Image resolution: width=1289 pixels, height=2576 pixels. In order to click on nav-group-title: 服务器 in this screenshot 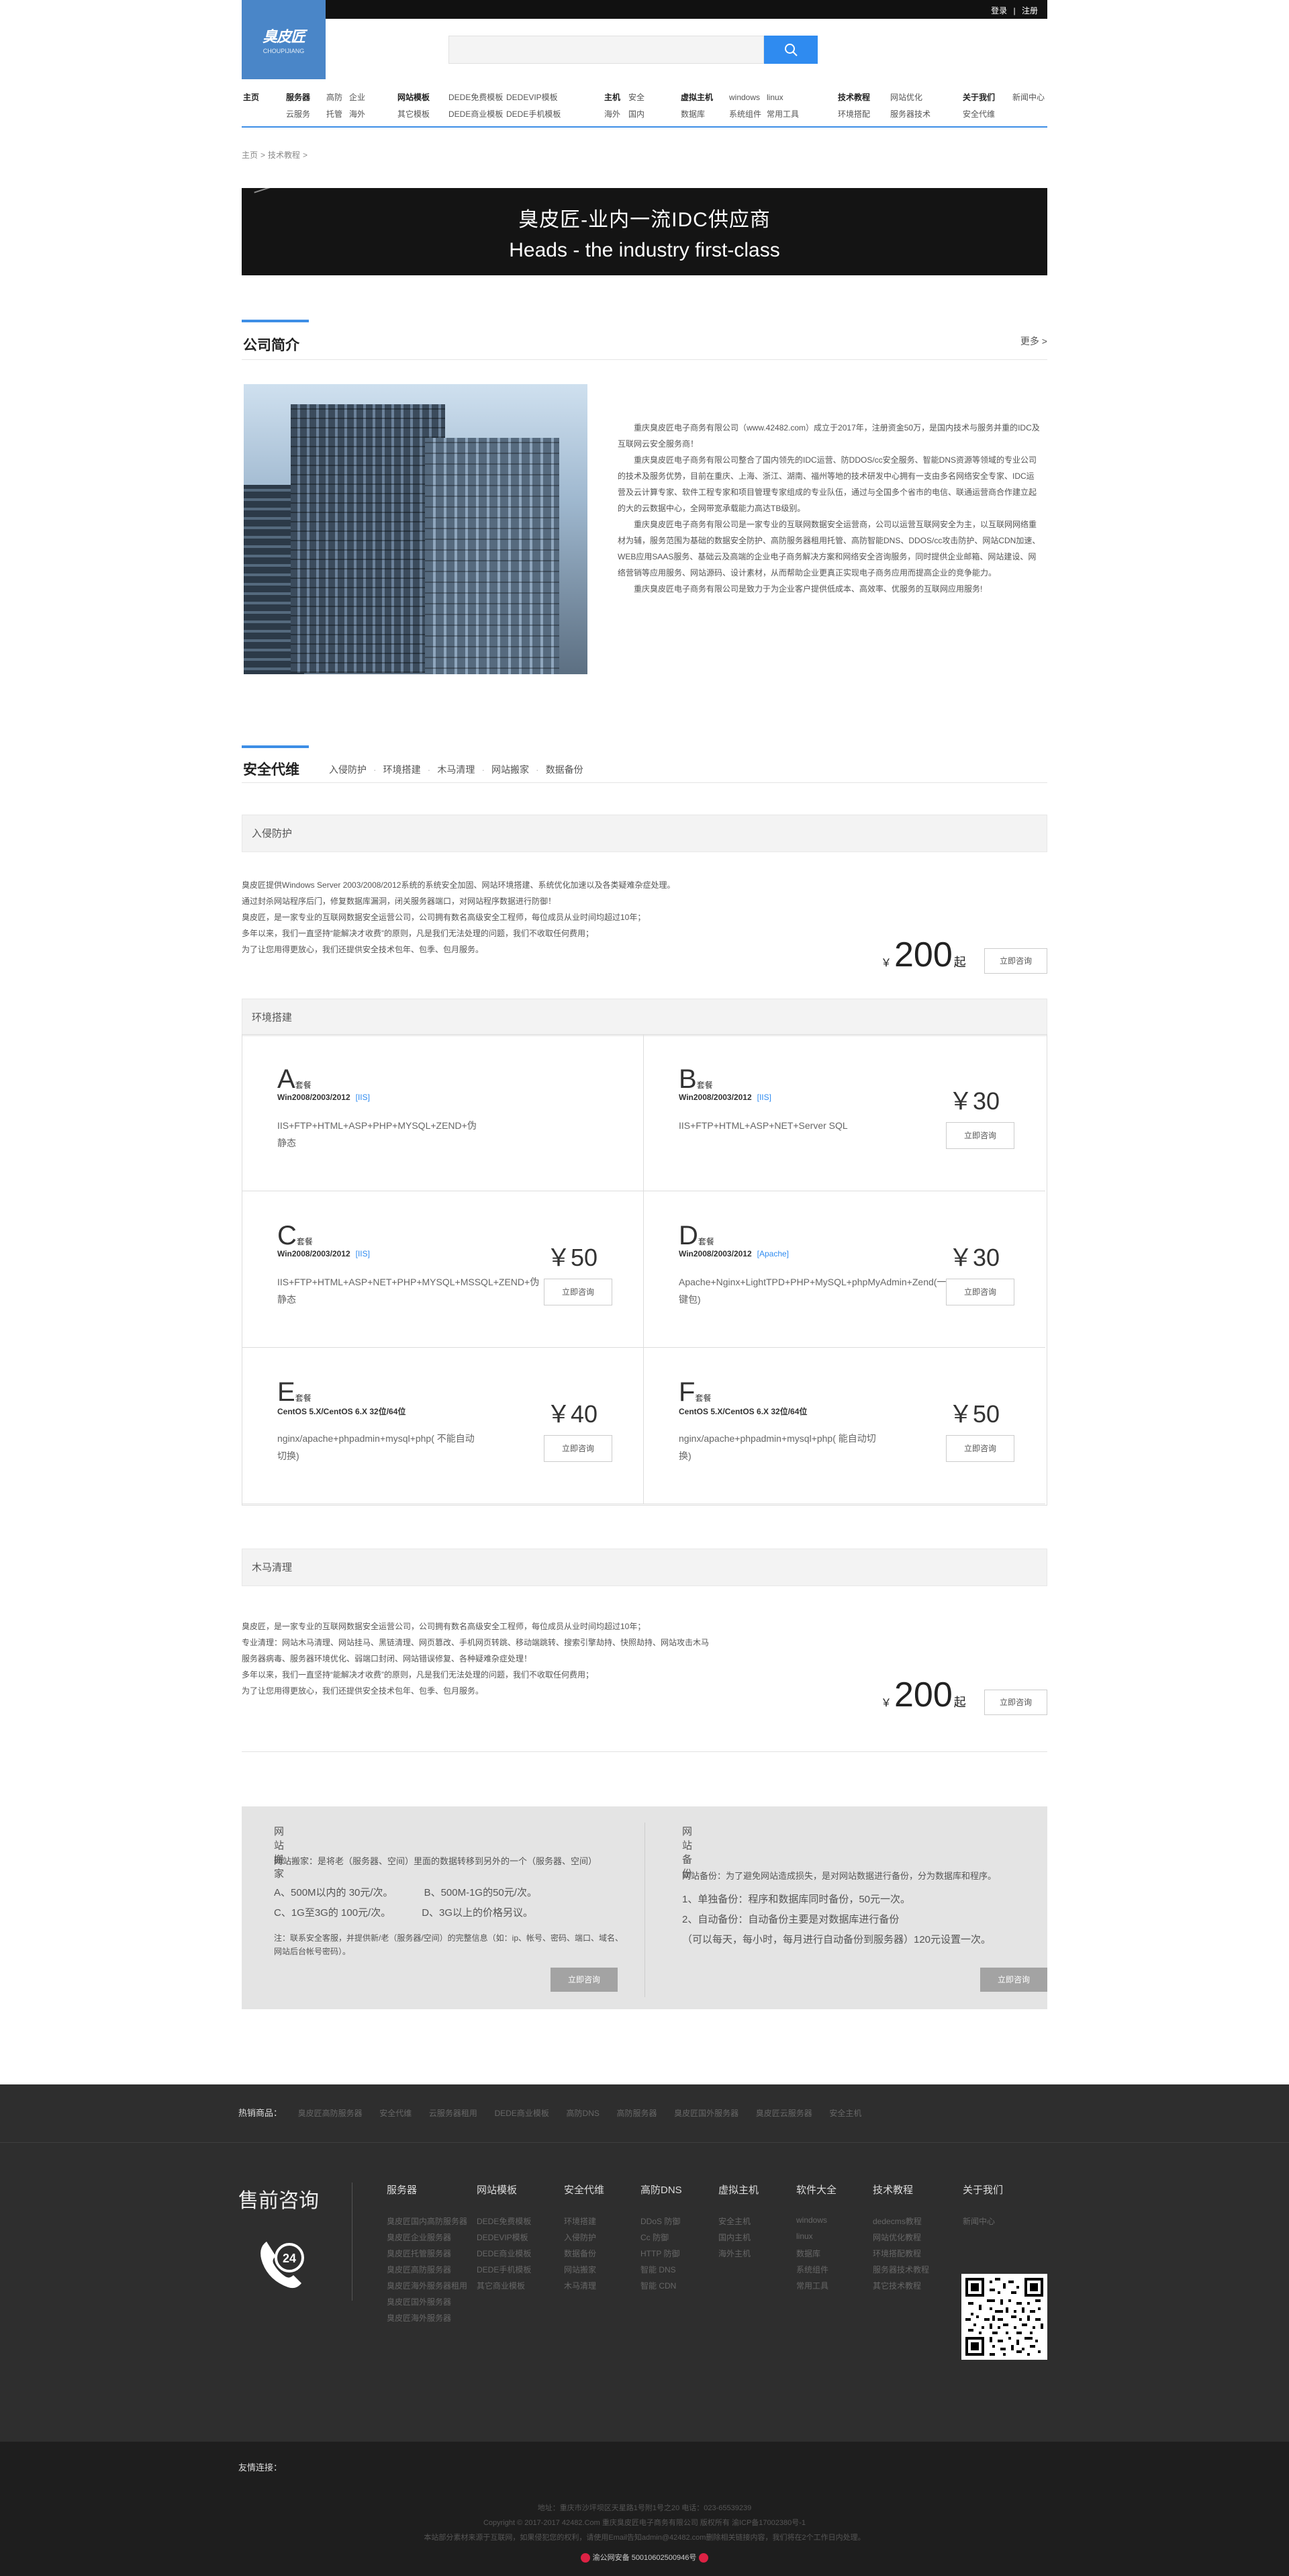, I will do `click(298, 97)`.